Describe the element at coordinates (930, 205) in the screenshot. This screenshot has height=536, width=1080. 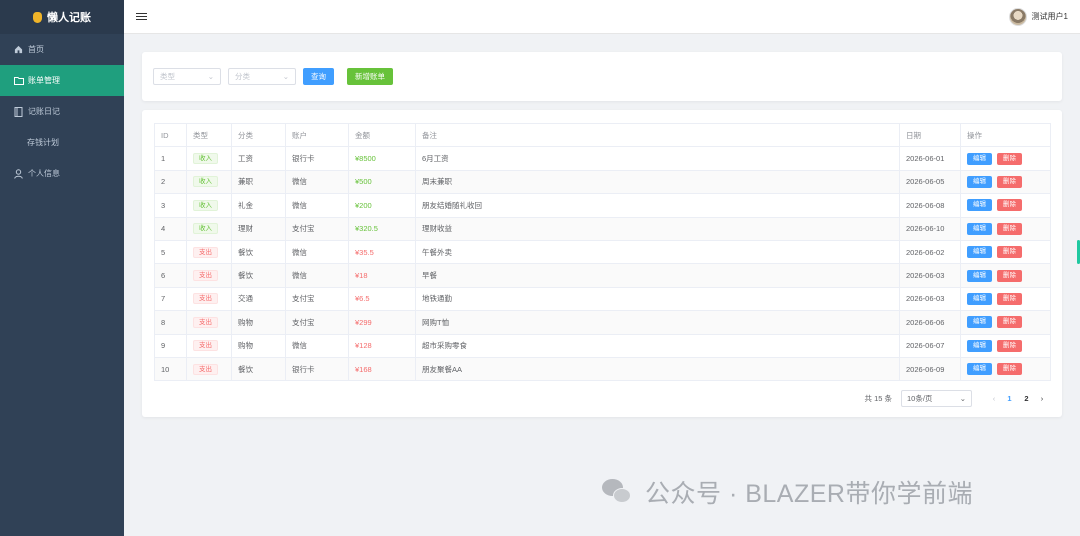
I see `cell-date: 2026-06-08` at that location.